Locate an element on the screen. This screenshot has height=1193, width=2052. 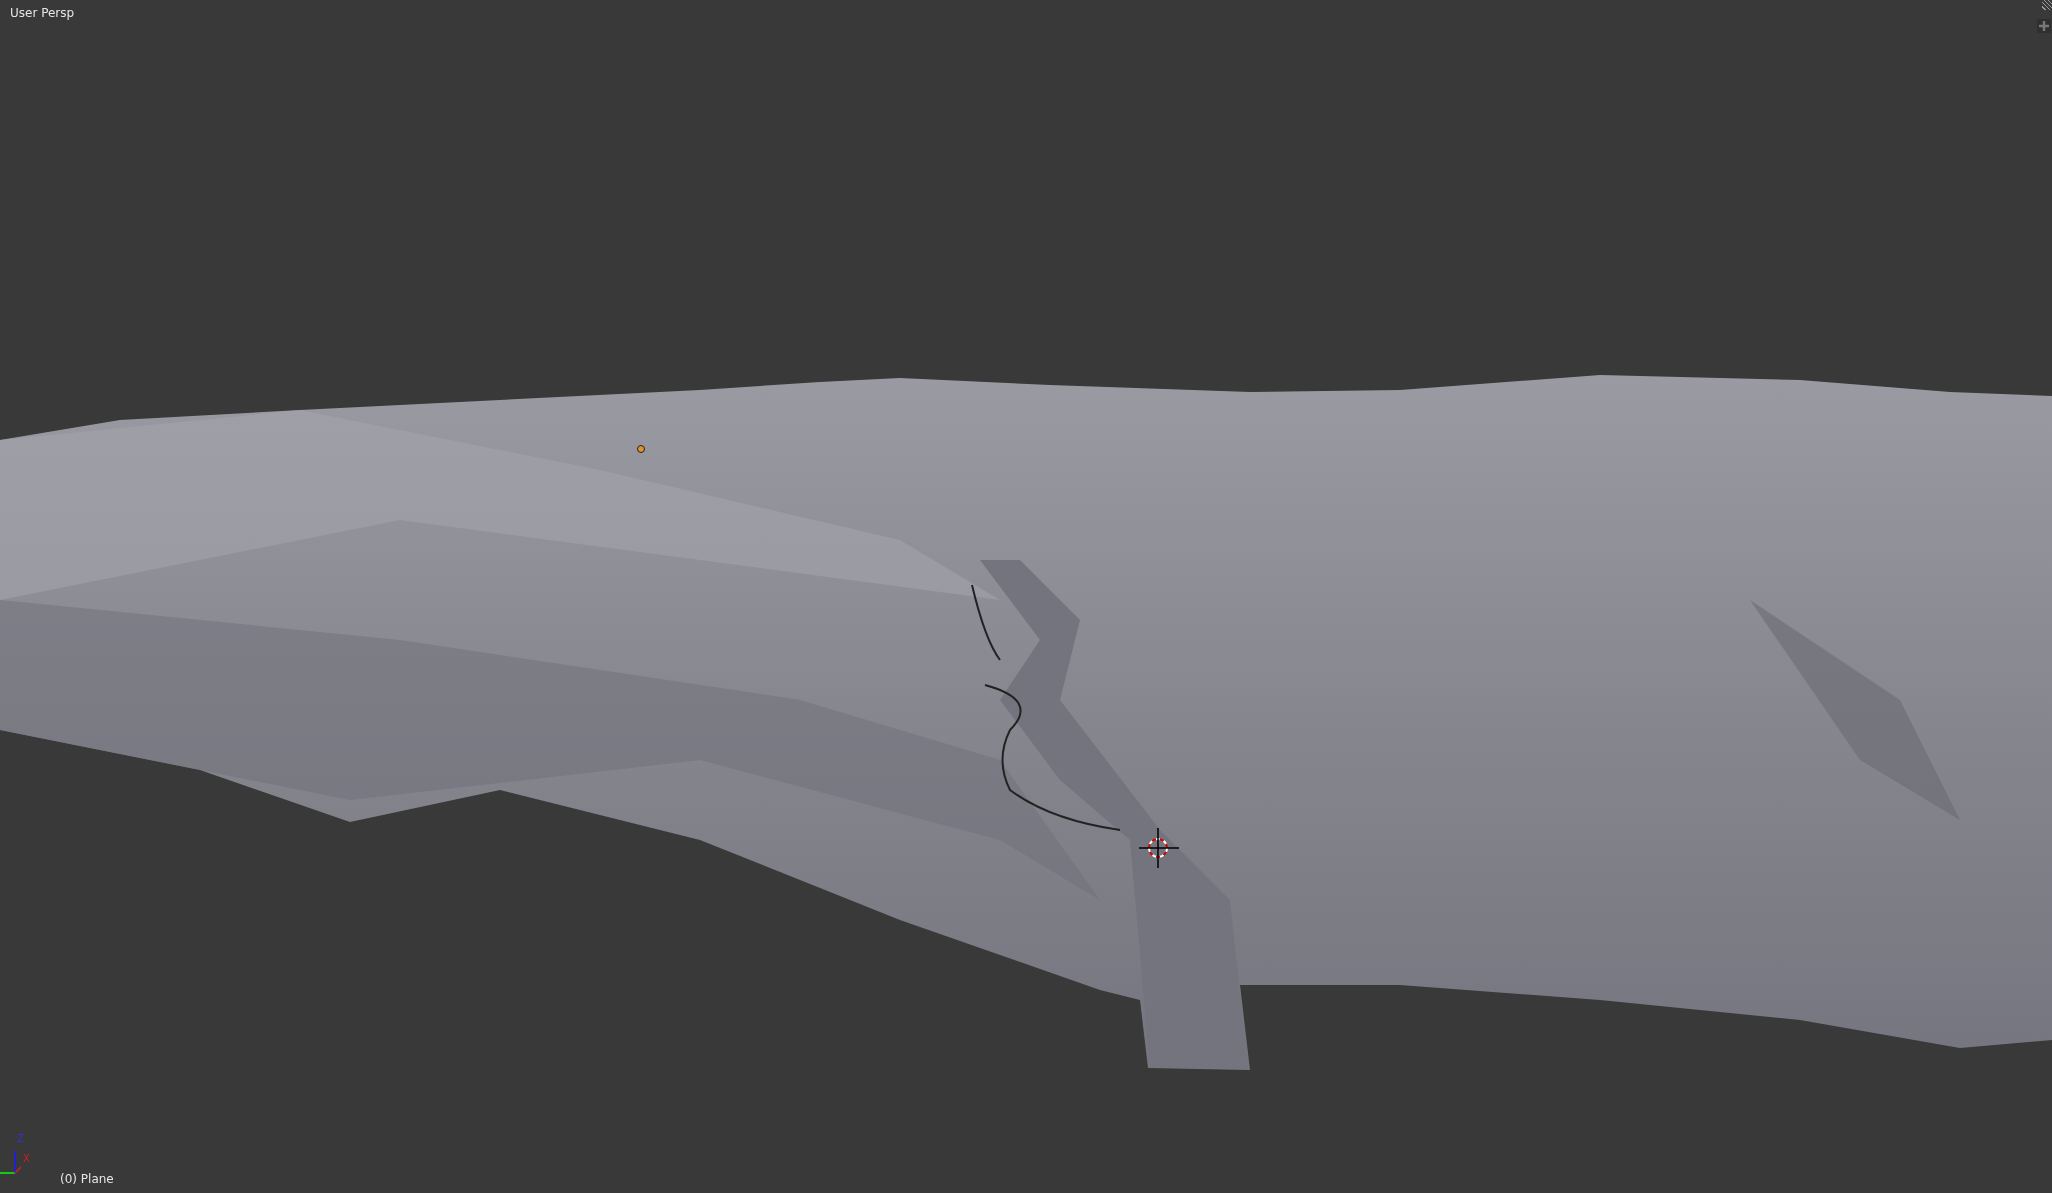
axis-label: X is located at coordinates (26, 1158).